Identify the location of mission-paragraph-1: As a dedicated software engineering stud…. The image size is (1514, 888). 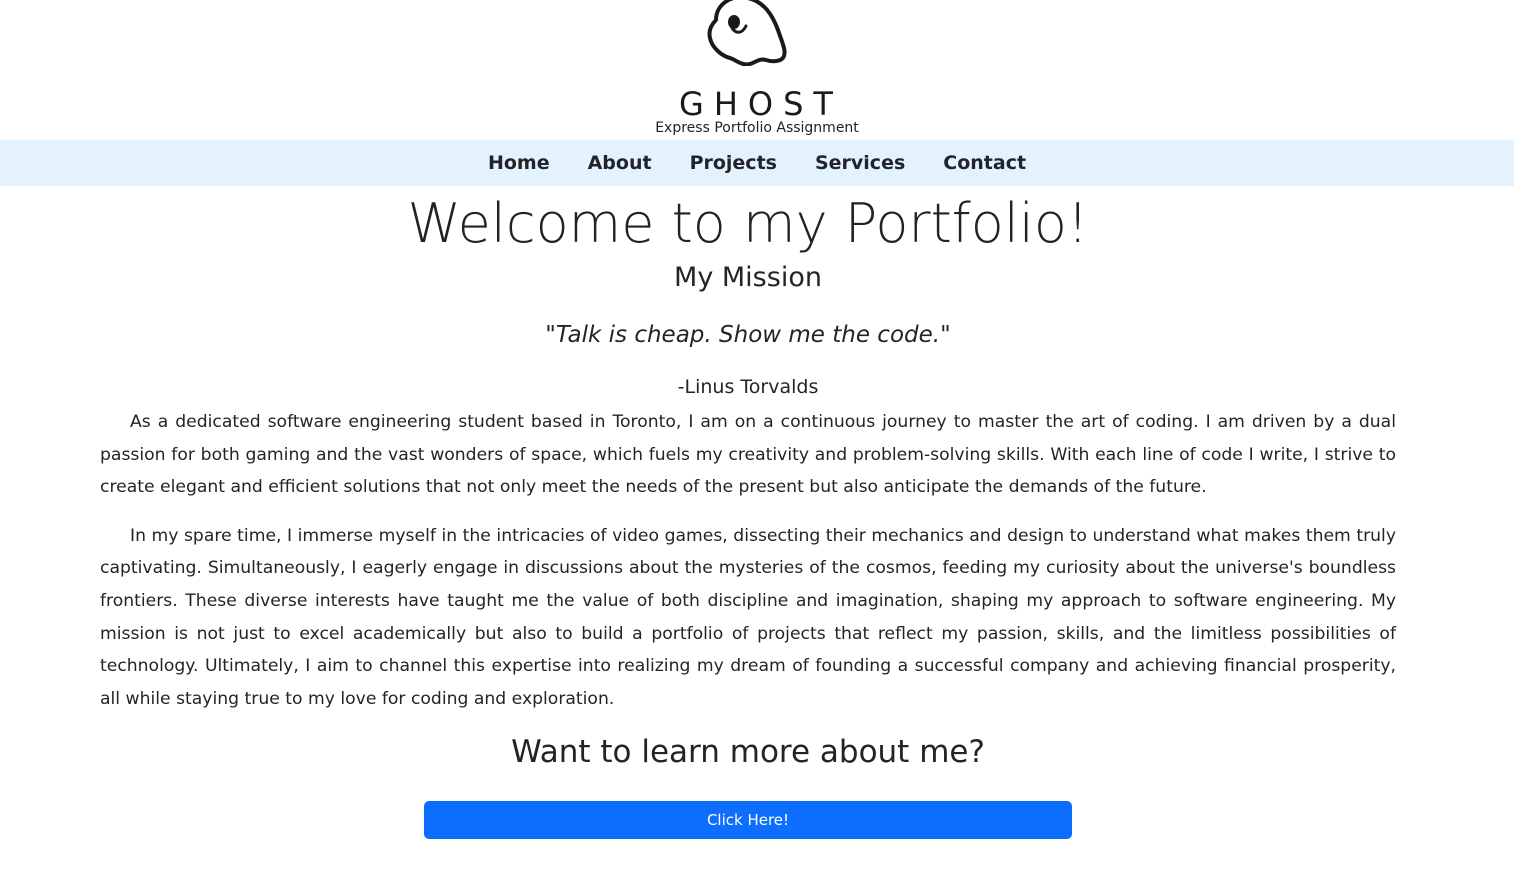
(748, 455).